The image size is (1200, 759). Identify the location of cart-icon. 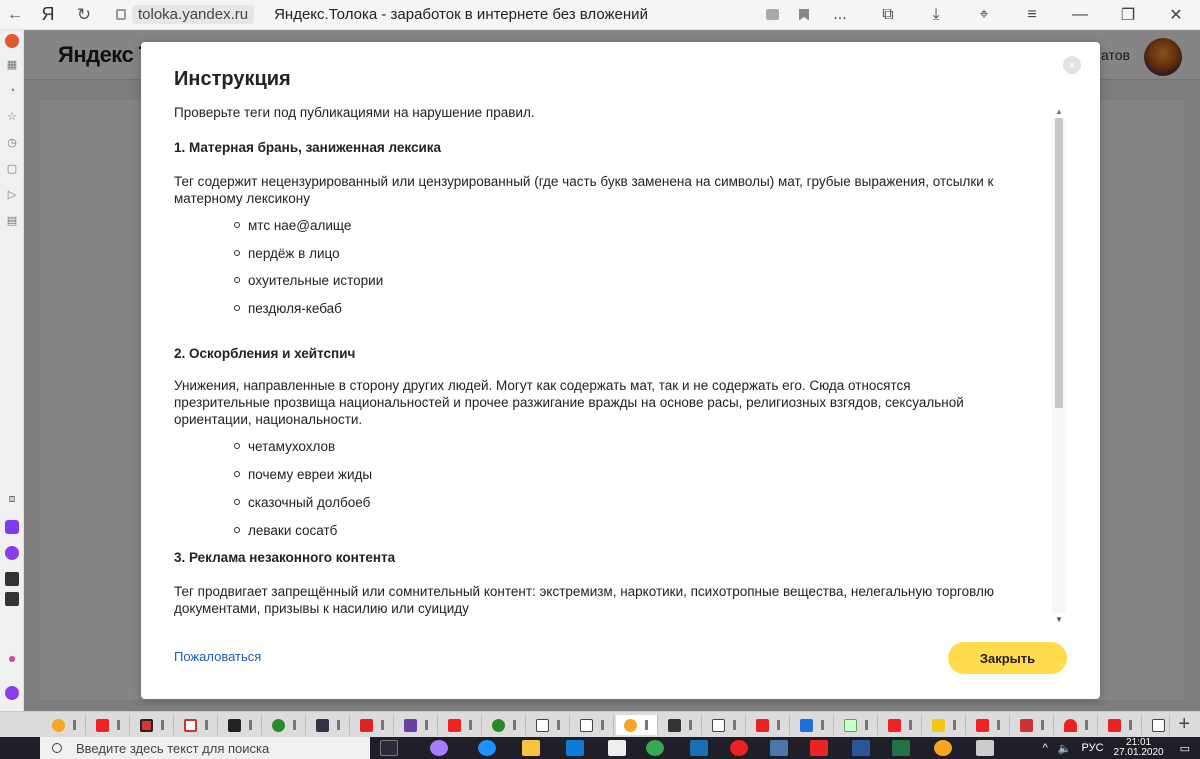
(806, 725).